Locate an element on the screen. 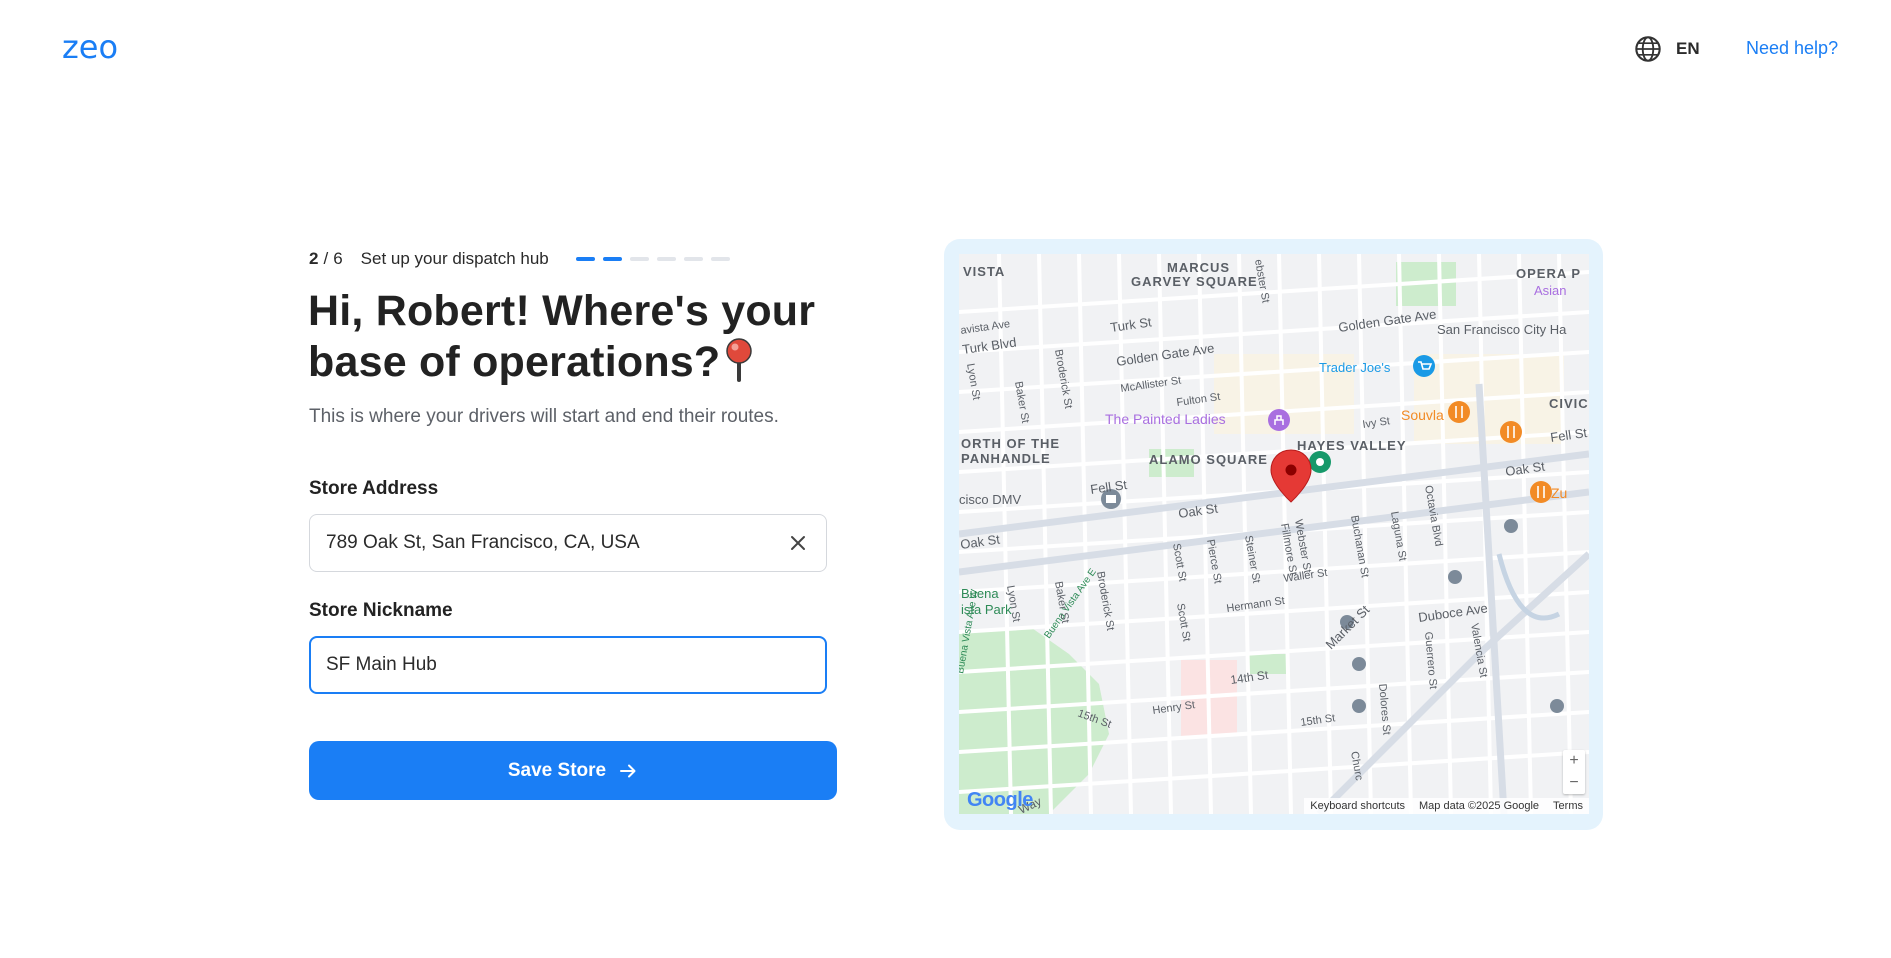 The height and width of the screenshot is (958, 1891). google-logo-text: Google is located at coordinates (1000, 800).